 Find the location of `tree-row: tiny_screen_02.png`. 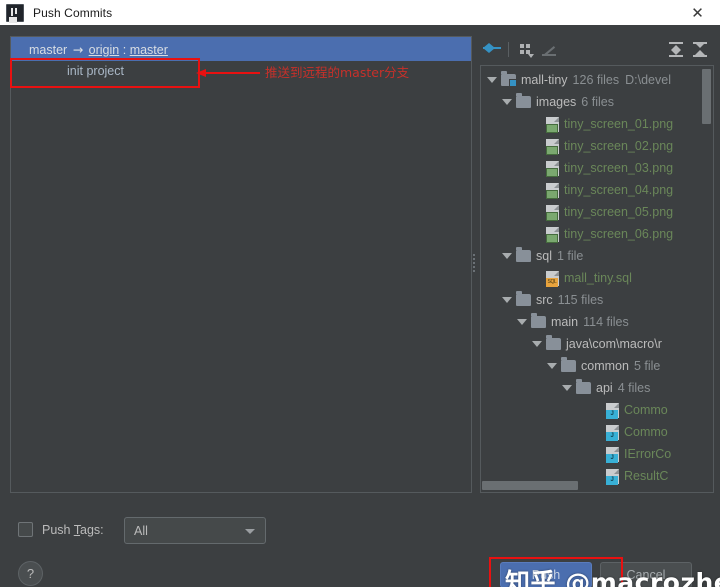

tree-row: tiny_screen_02.png is located at coordinates (597, 146).